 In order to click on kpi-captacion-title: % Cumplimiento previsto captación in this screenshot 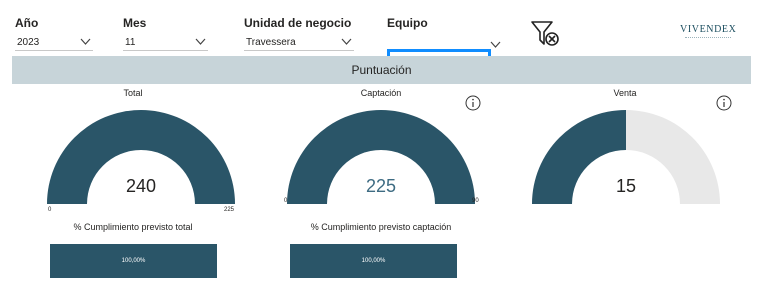, I will do `click(381, 227)`.